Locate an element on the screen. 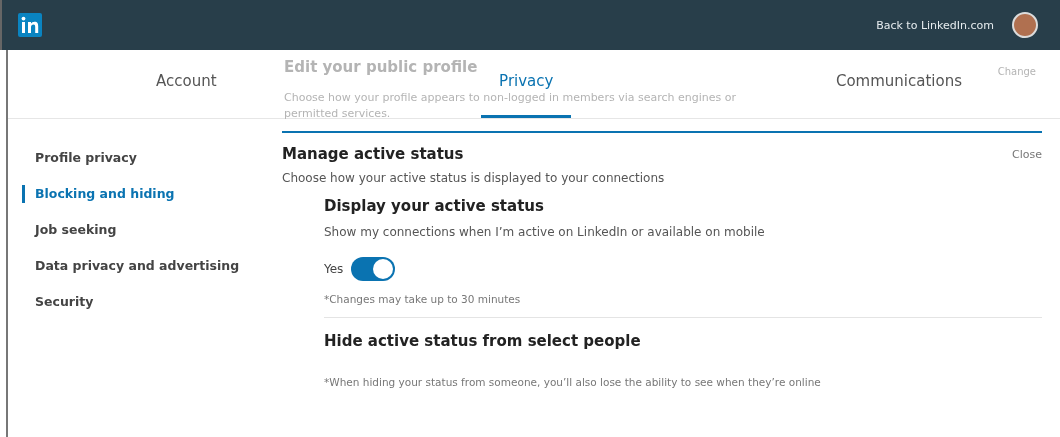 The width and height of the screenshot is (1060, 437). sidebar-item: Data privacy and advertising is located at coordinates (142, 266).